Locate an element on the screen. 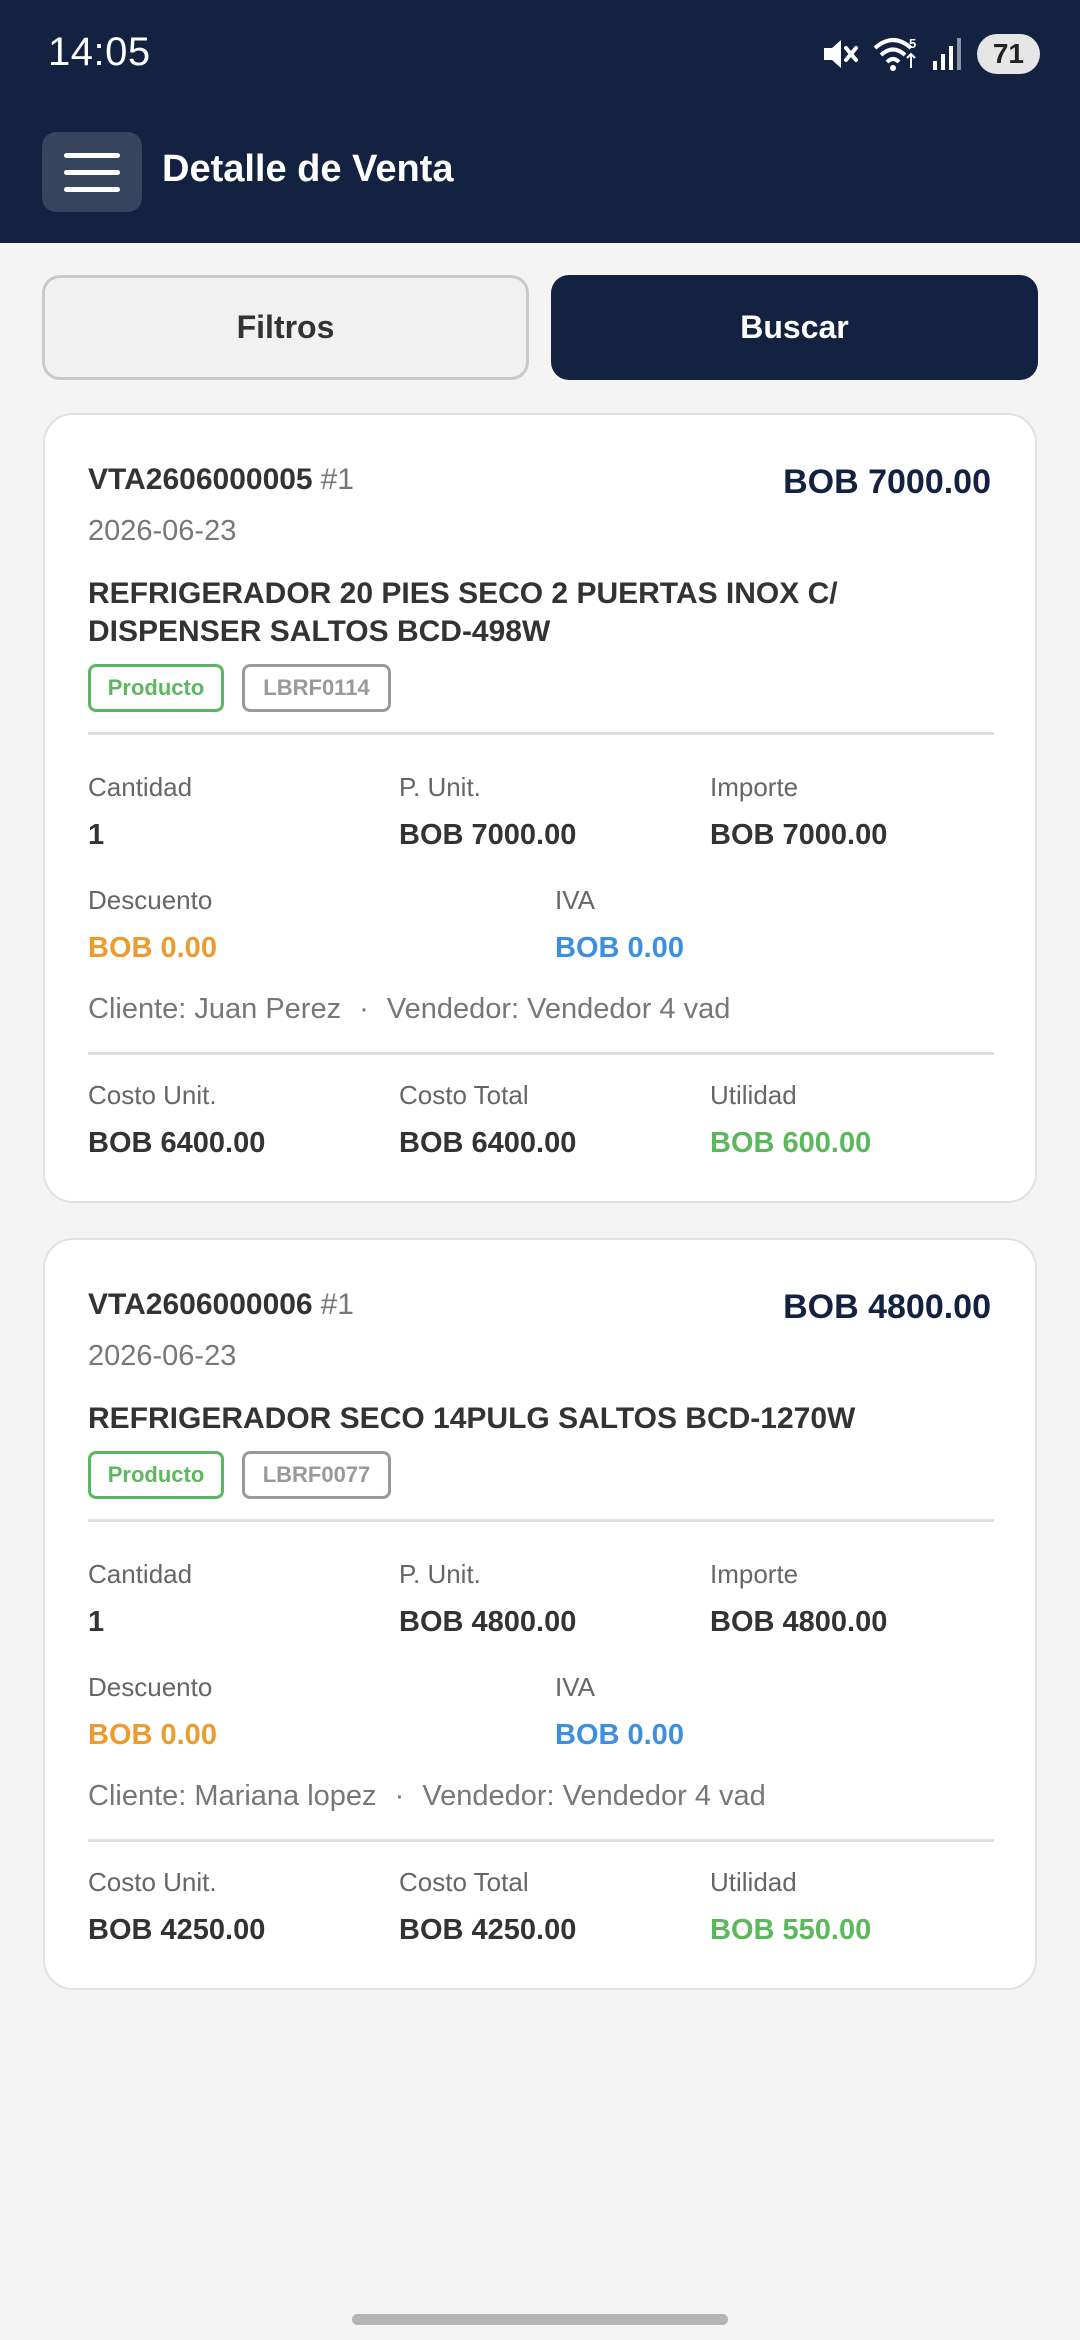 The width and height of the screenshot is (1080, 2340). battery-icon: 71 is located at coordinates (1008, 54).